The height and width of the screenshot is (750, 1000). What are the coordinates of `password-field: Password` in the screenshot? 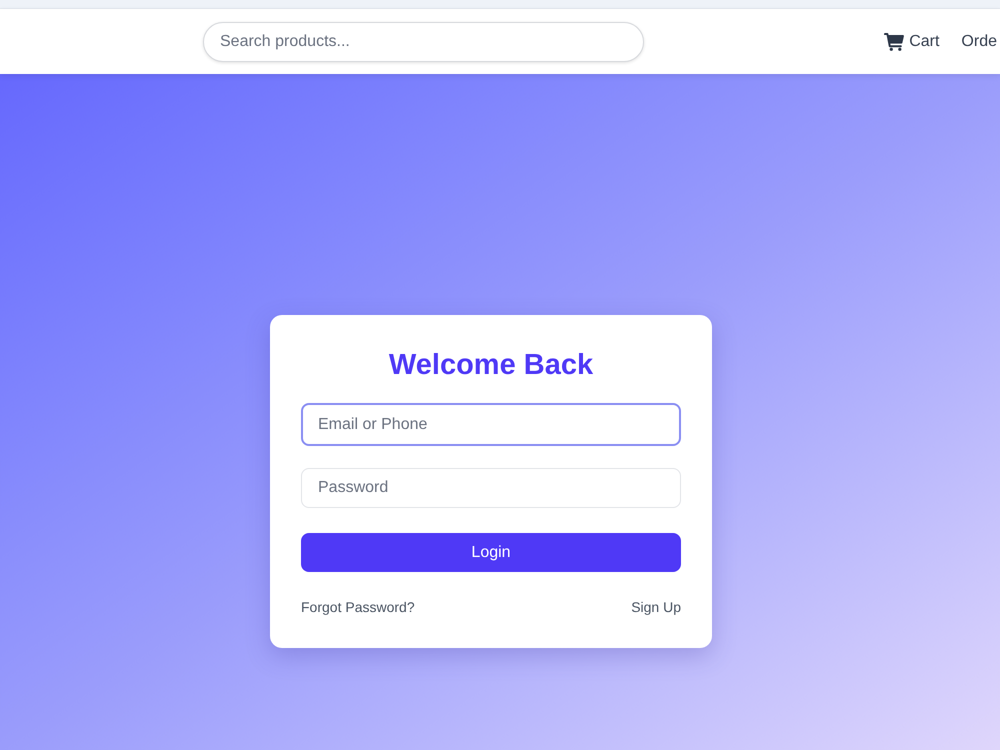 It's located at (491, 488).